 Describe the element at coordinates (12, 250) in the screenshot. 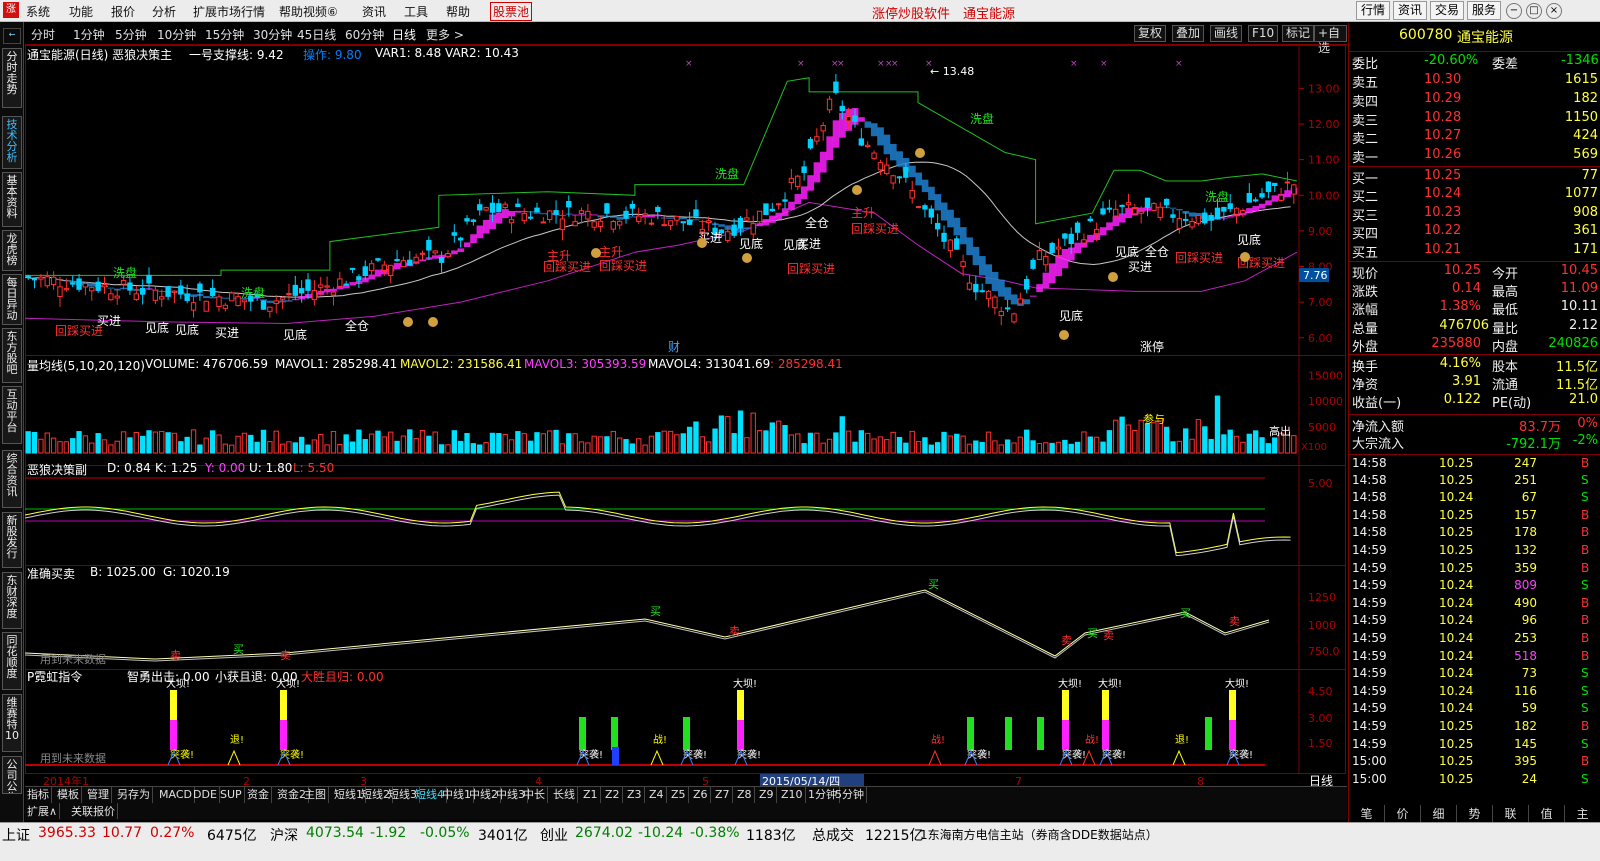

I see `vtab-3: 龙虎榜` at that location.